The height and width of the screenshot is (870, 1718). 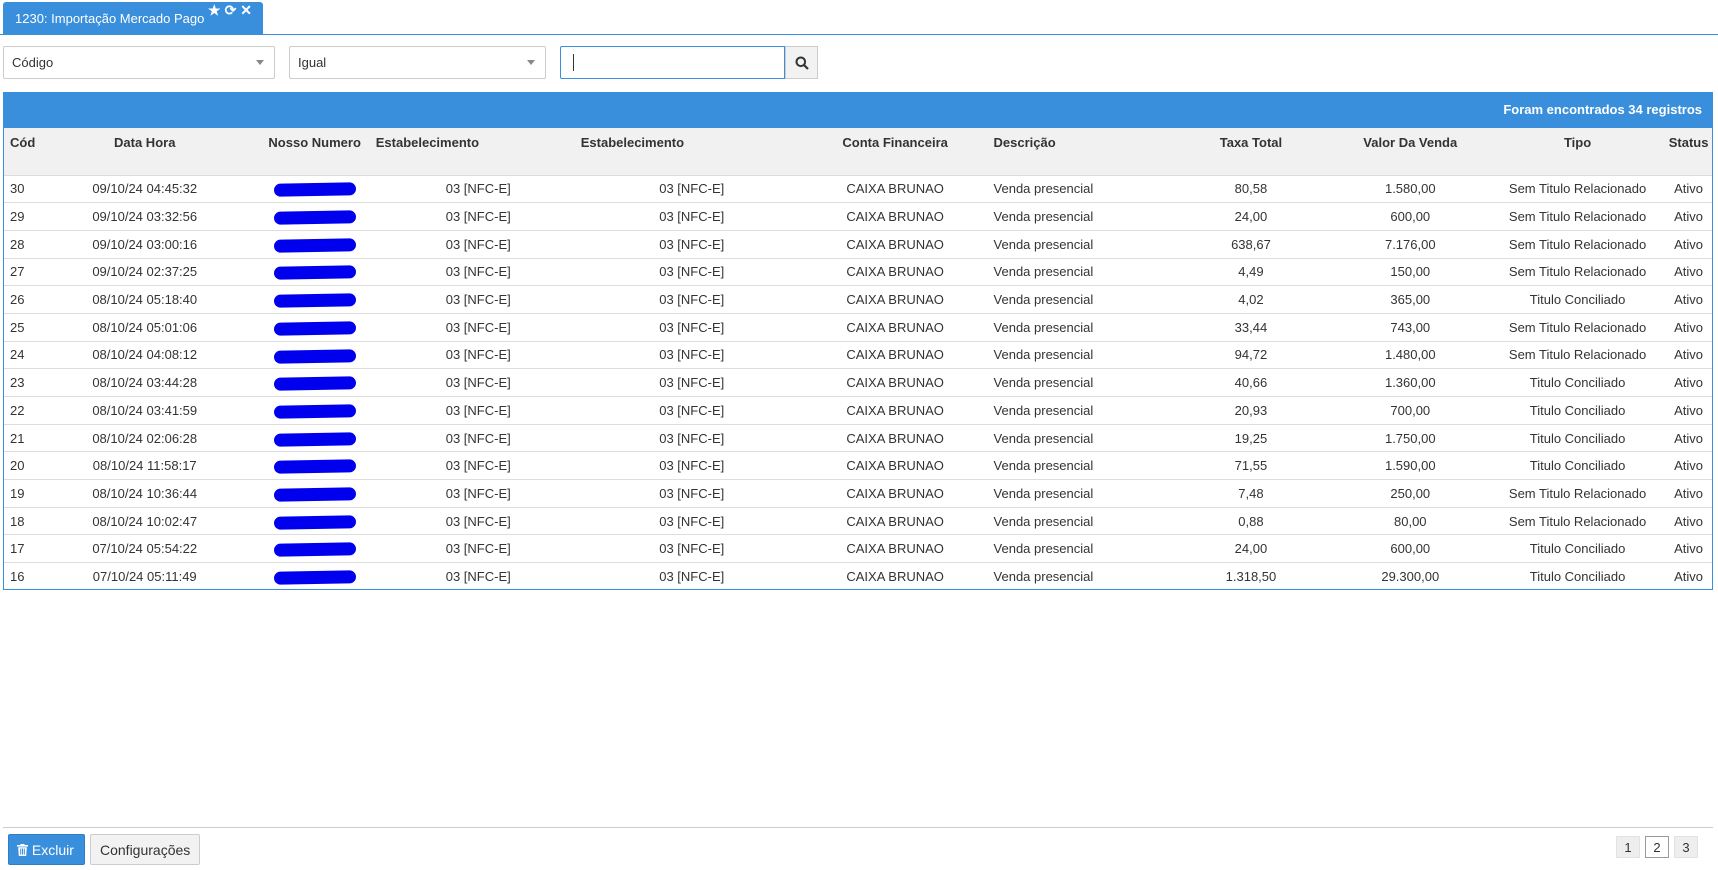 I want to click on tab-importacao-mercado-pago: 1230: Importação Mercado Pago ★⟳✕, so click(x=133, y=18).